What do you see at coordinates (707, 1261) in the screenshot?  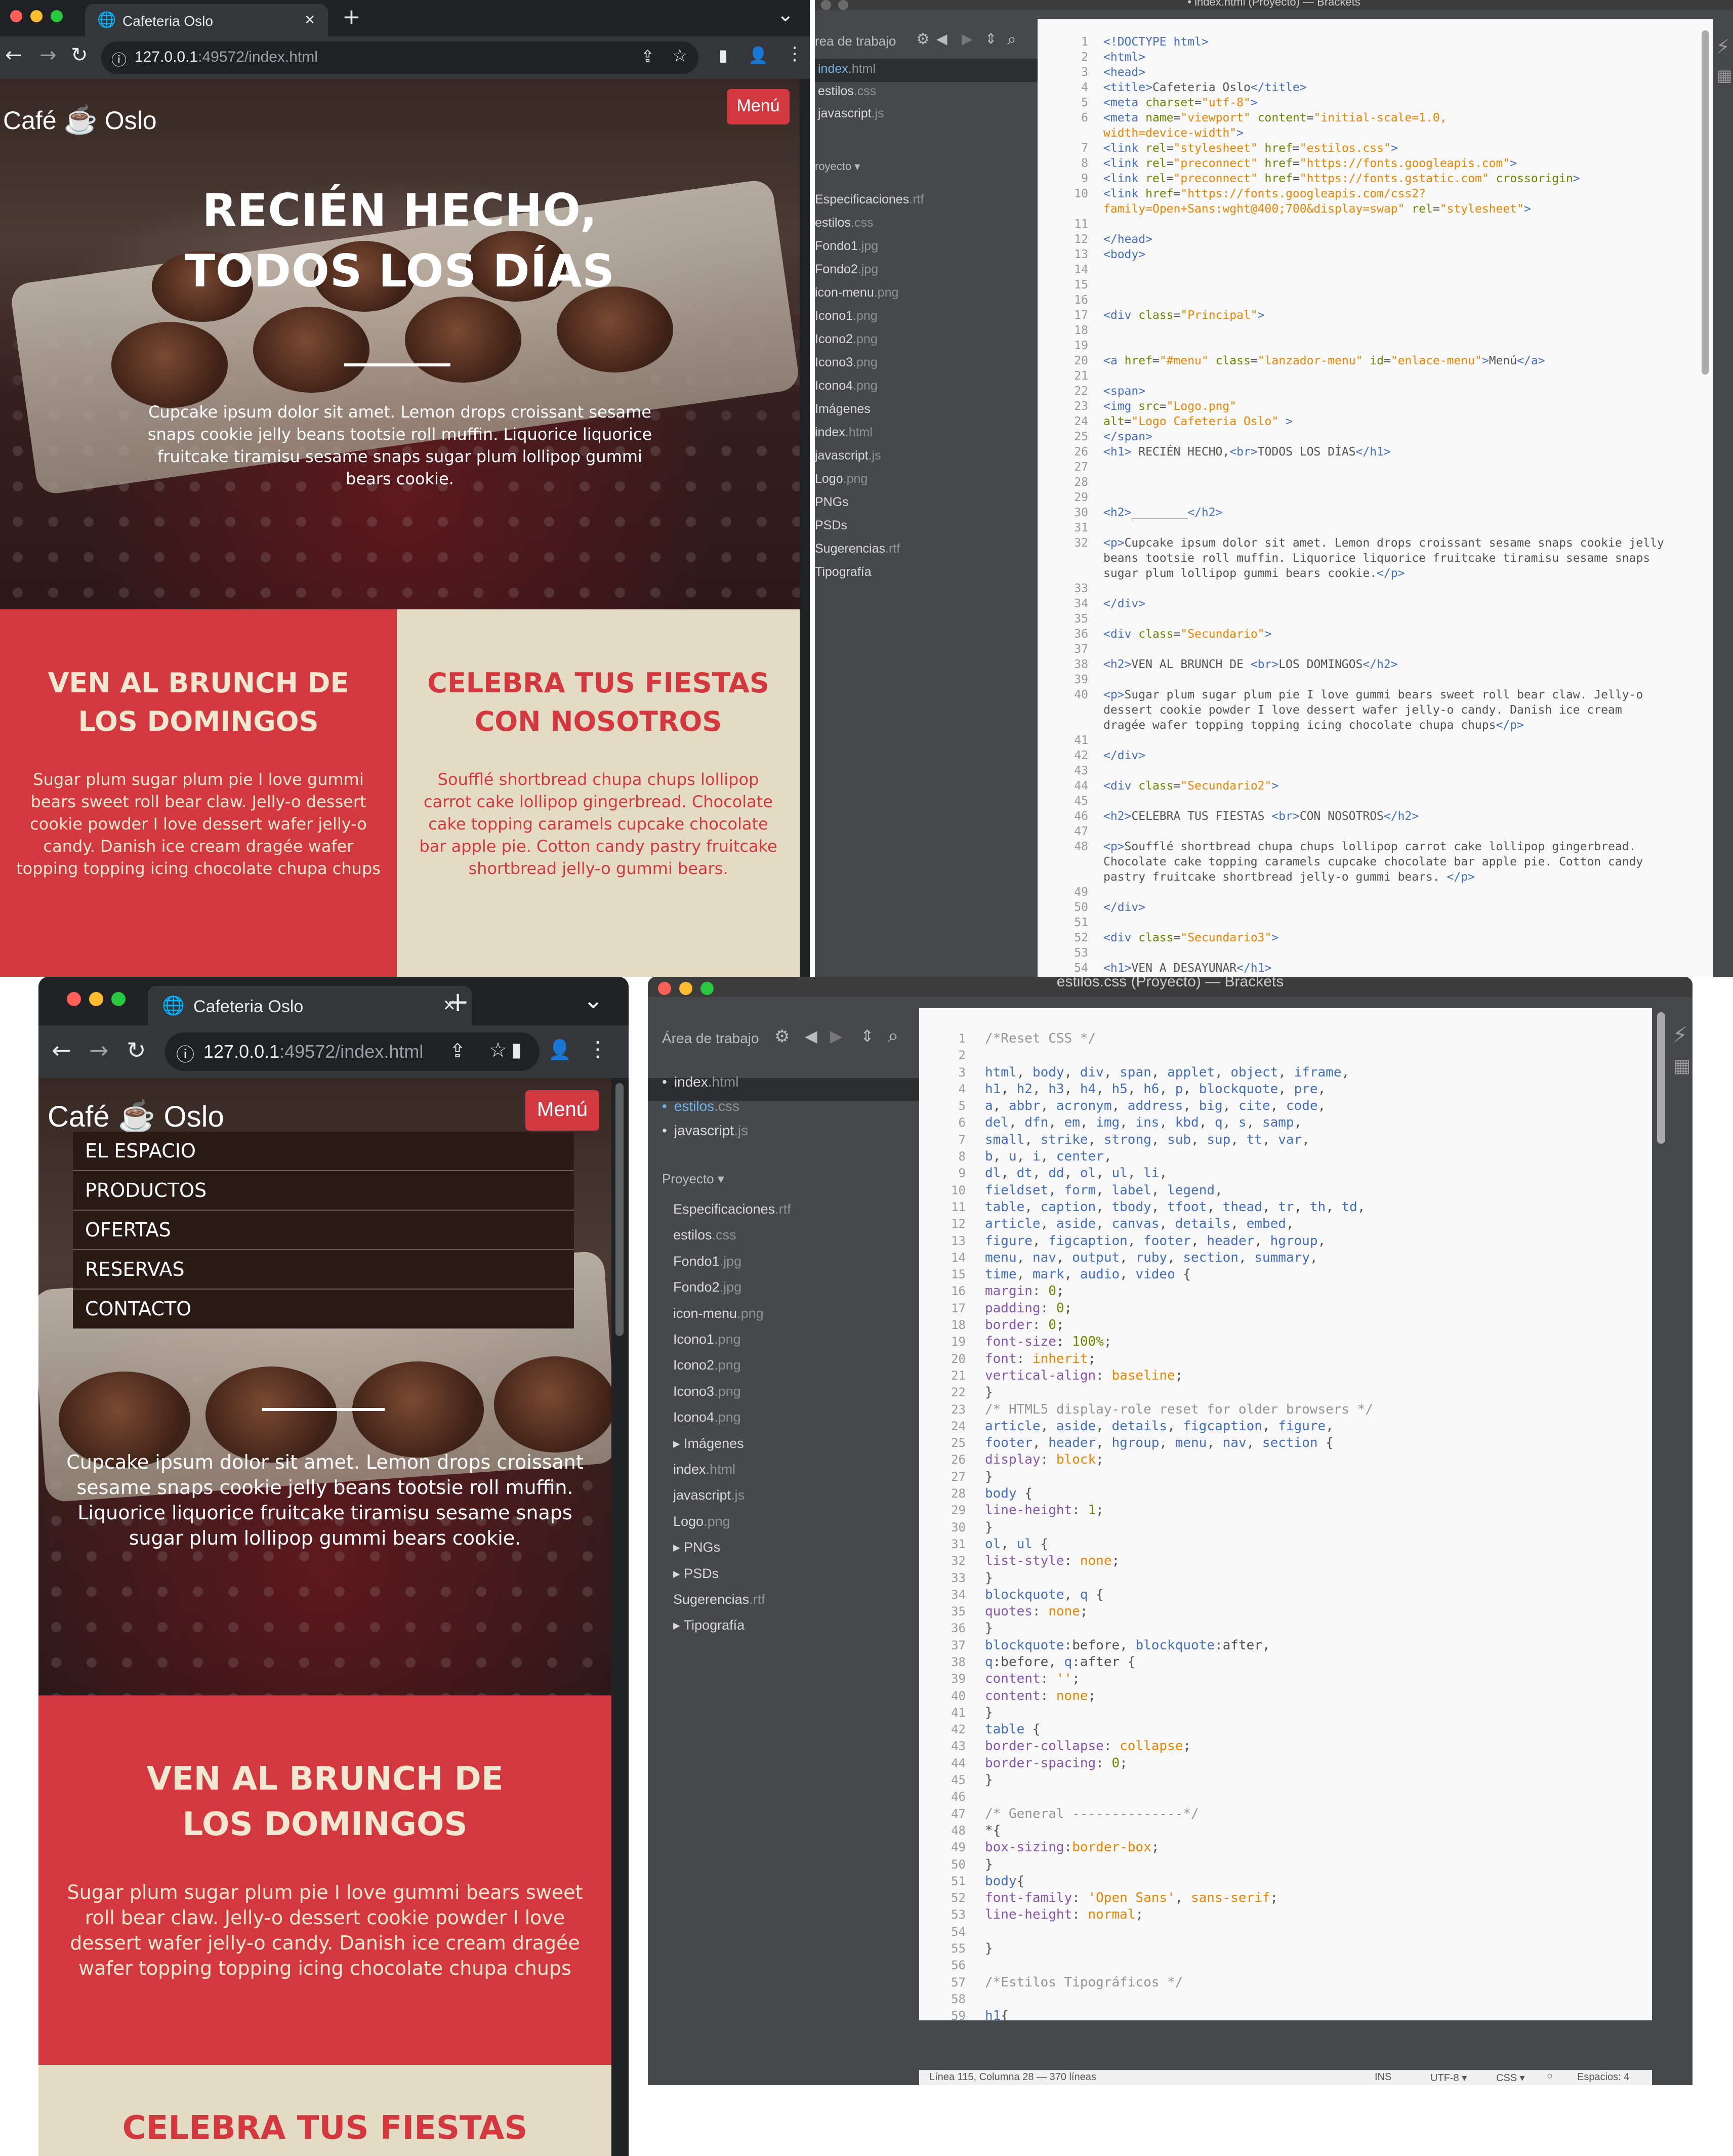 I see `file-item: Fondo1.jpg` at bounding box center [707, 1261].